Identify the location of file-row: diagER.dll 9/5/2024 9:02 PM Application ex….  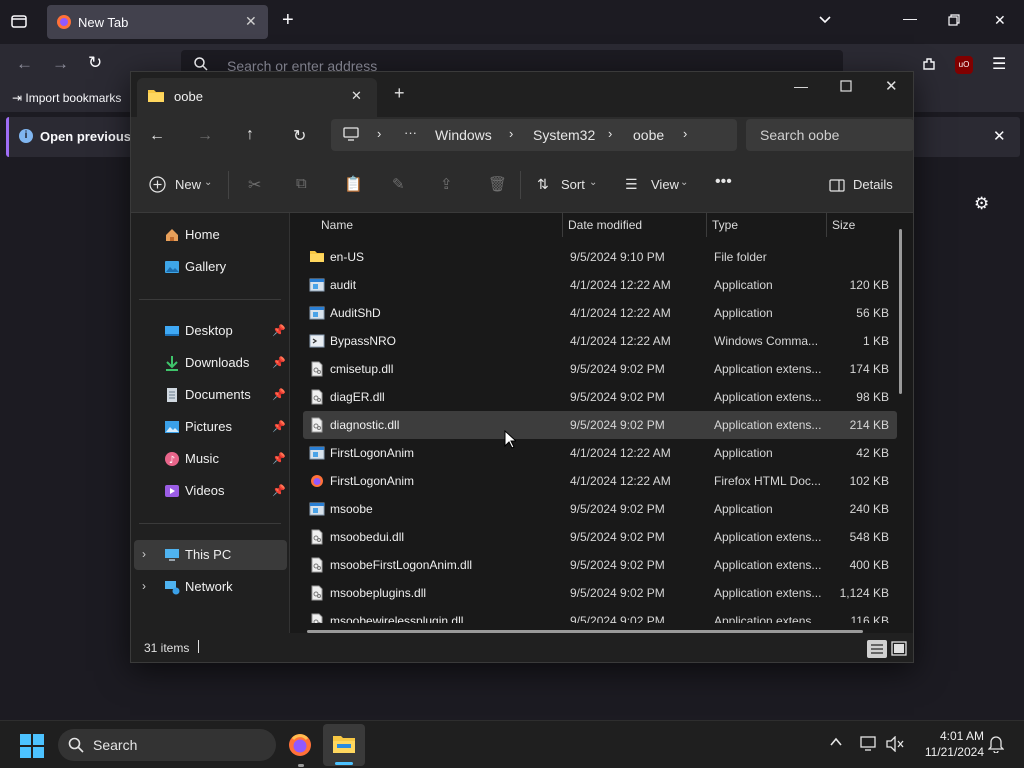
(600, 397).